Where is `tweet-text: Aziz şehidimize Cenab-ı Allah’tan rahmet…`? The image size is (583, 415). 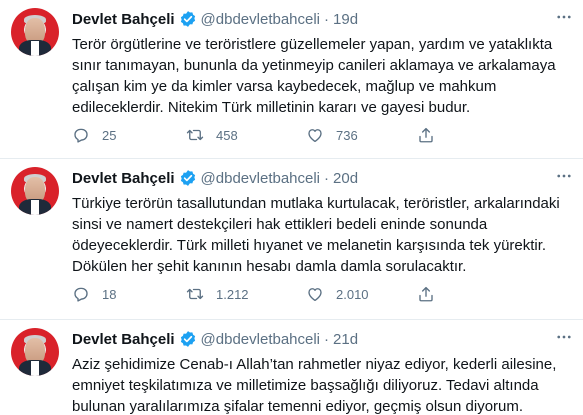 tweet-text: Aziz şehidimize Cenab-ı Allah’tan rahmet… is located at coordinates (314, 385).